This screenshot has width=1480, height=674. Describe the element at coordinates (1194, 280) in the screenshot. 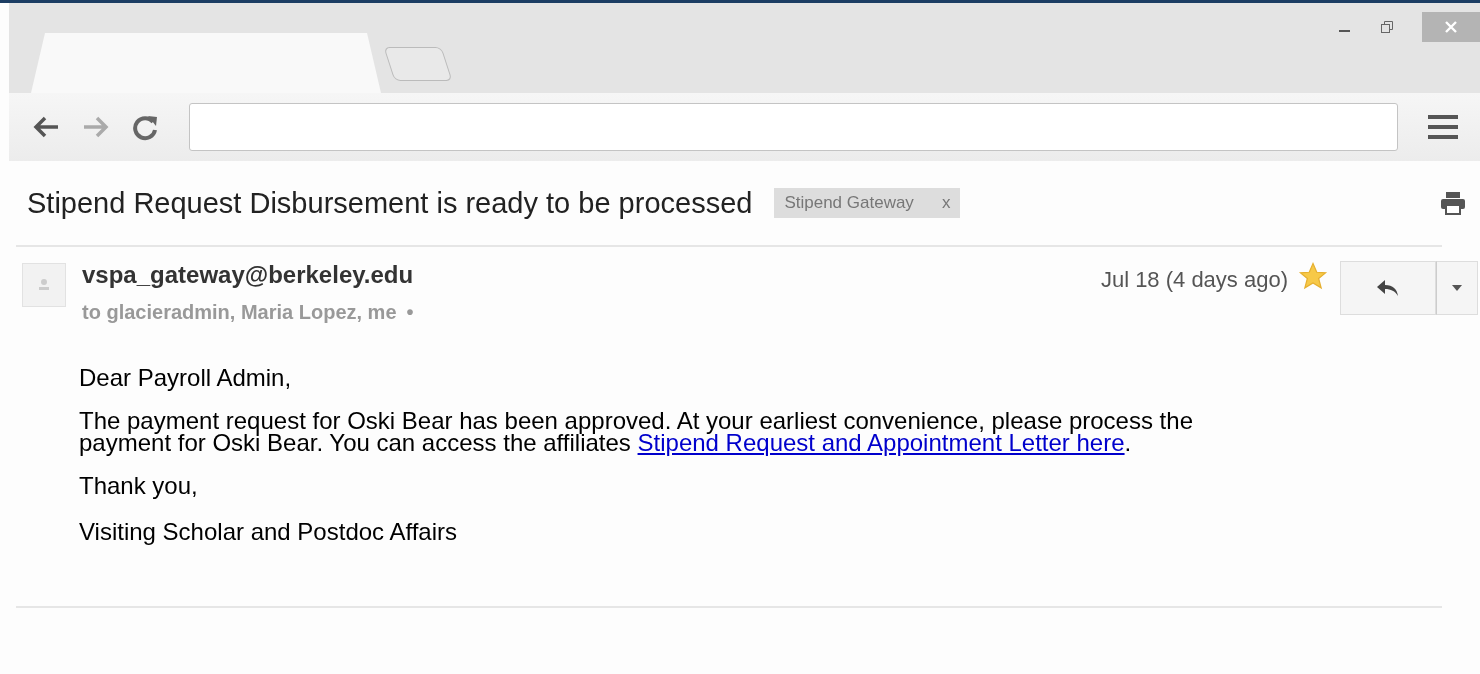

I see `email-date: Jul 18 (4 days ago)` at that location.